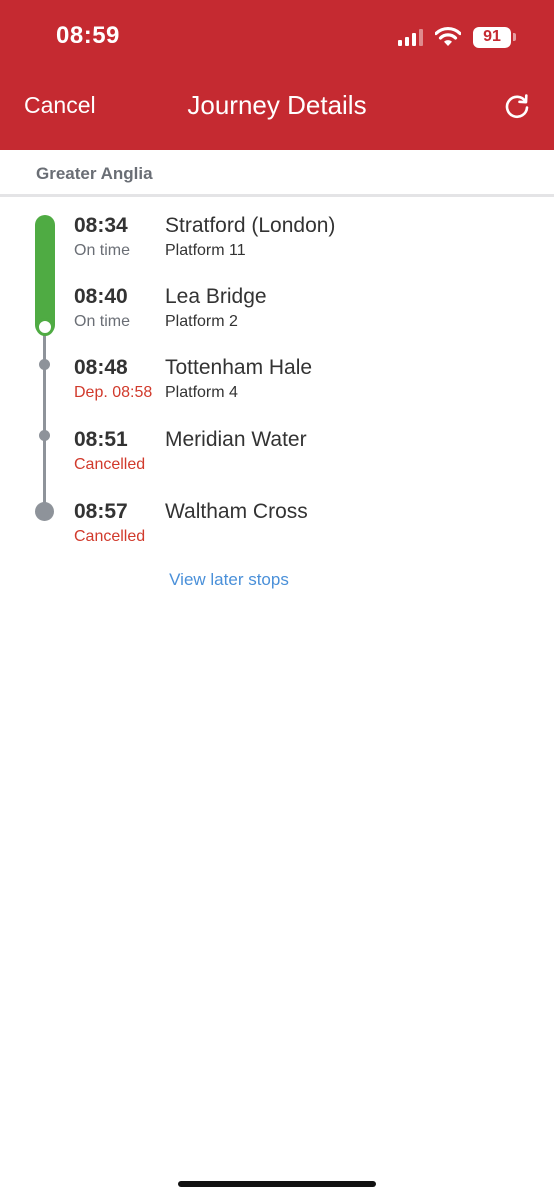 This screenshot has height=1200, width=554. Describe the element at coordinates (514, 37) in the screenshot. I see `battery-nub` at that location.